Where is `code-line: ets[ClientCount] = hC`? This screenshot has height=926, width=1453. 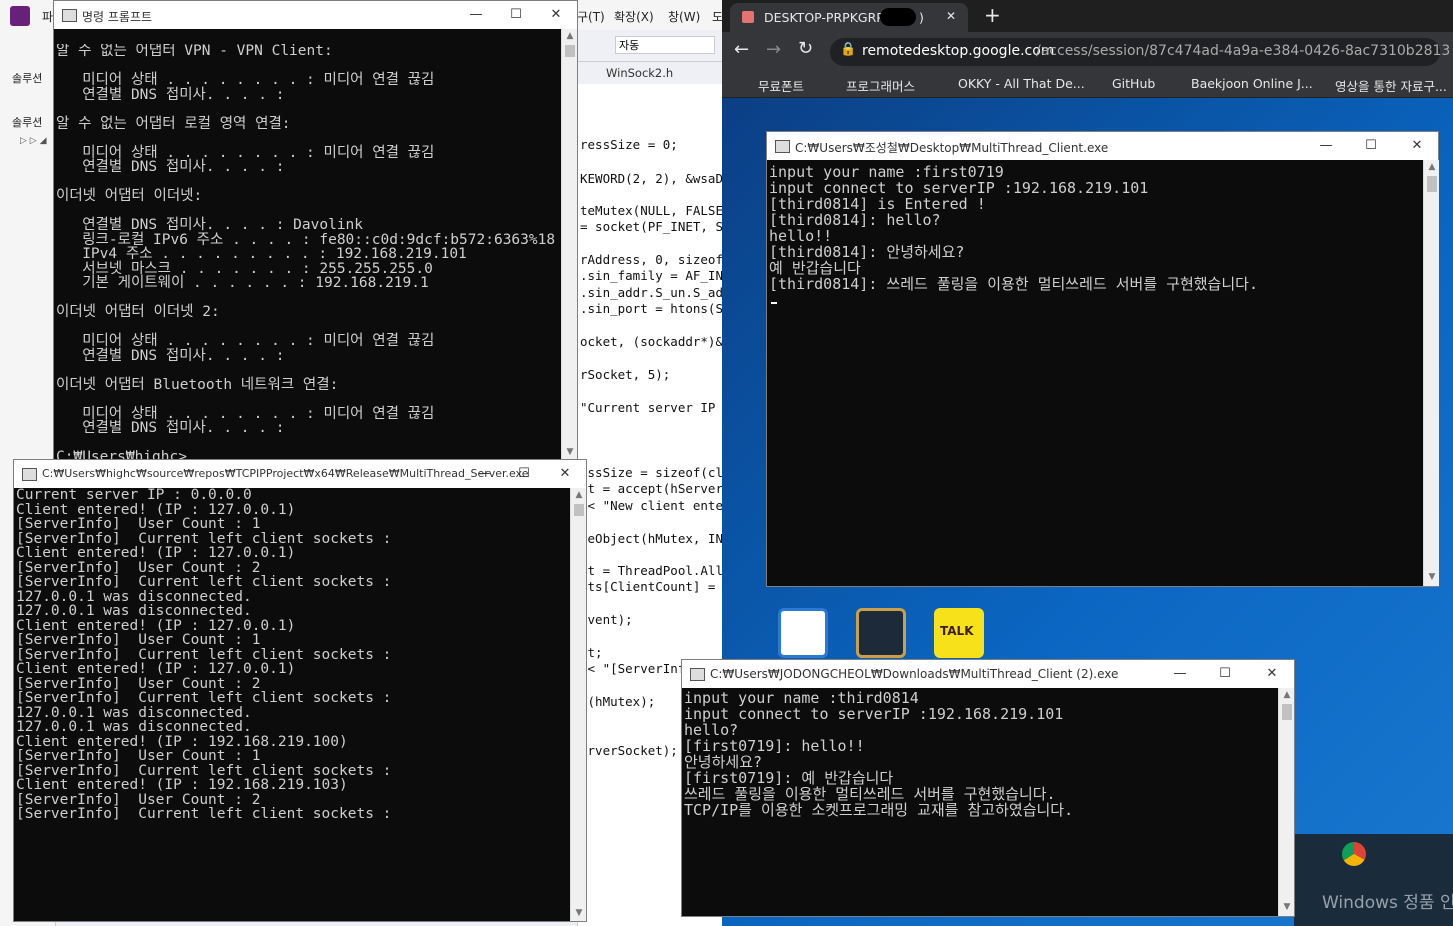
code-line: ets[ClientCount] = hC is located at coordinates (651, 586).